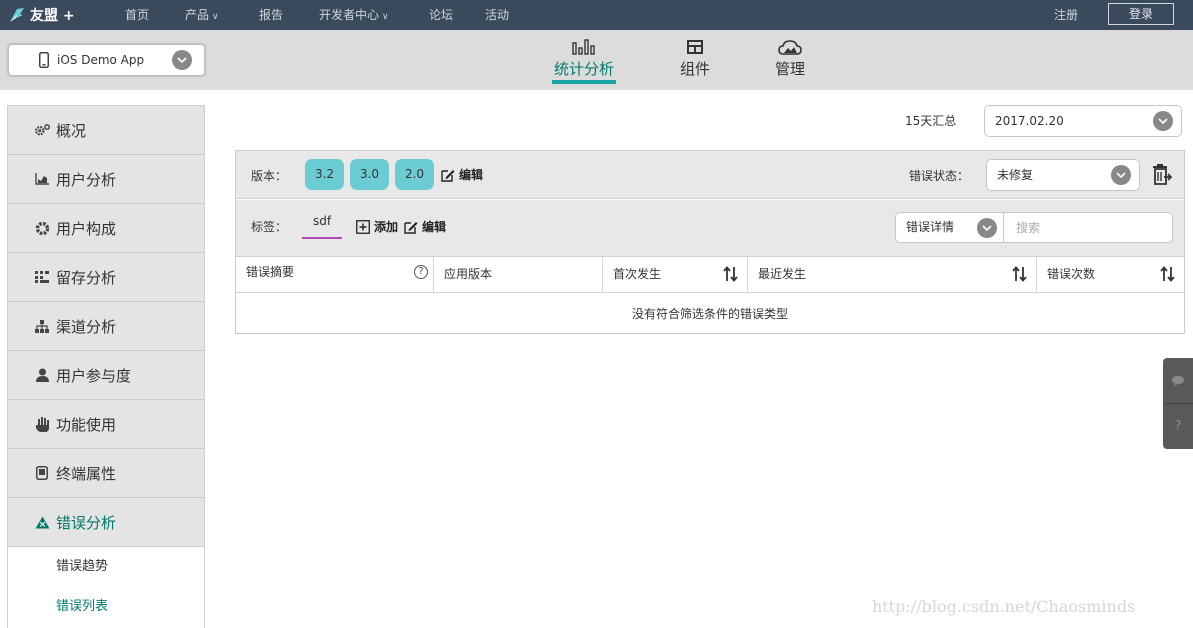 The height and width of the screenshot is (628, 1193). I want to click on sidebar-item-overview: 概况, so click(106, 130).